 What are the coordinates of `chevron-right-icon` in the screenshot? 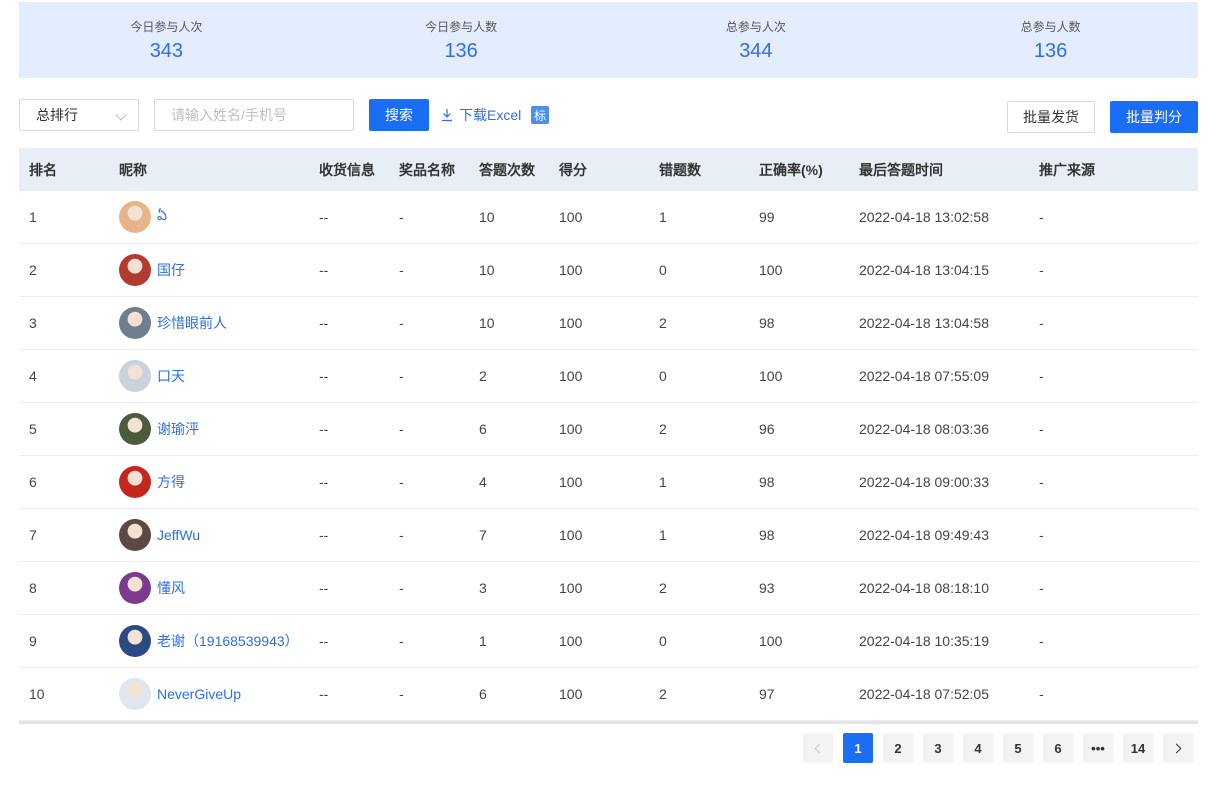 It's located at (1176, 748).